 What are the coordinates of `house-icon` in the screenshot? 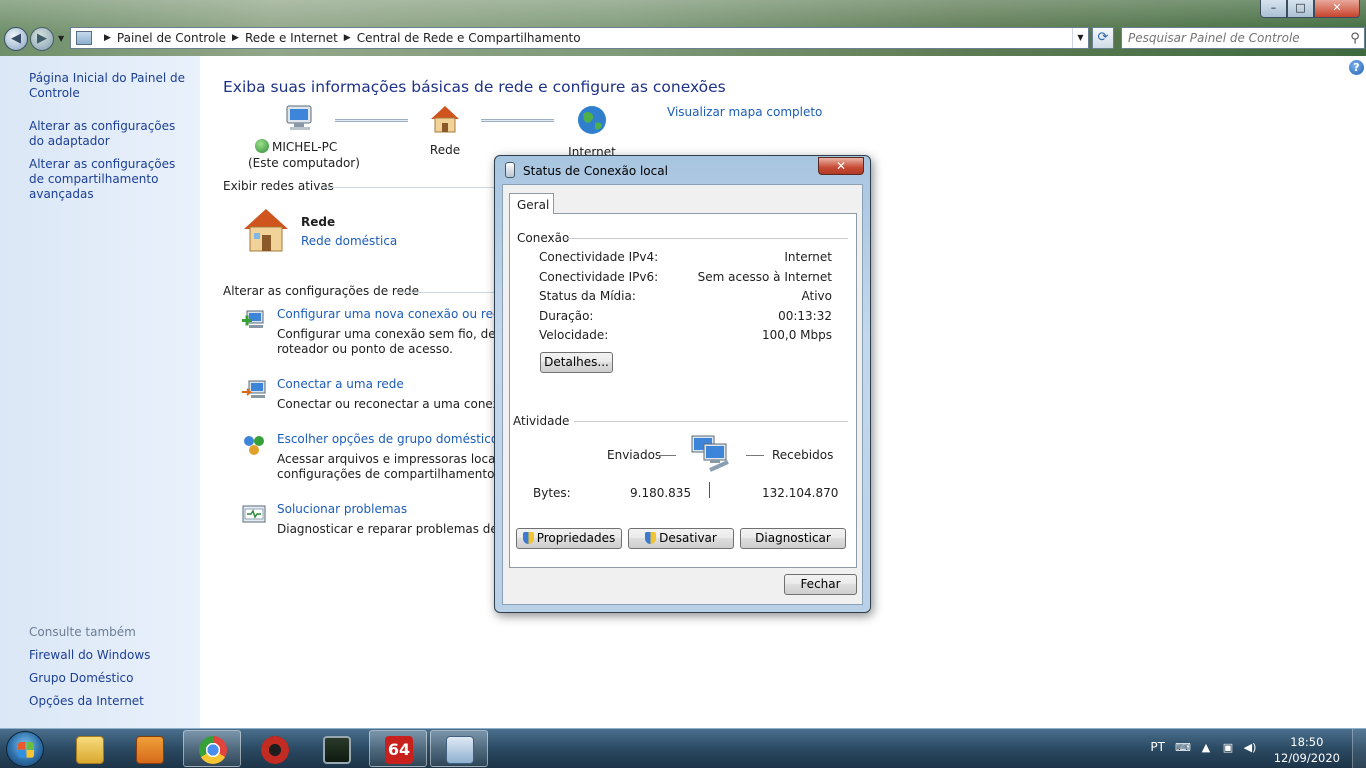 It's located at (445, 119).